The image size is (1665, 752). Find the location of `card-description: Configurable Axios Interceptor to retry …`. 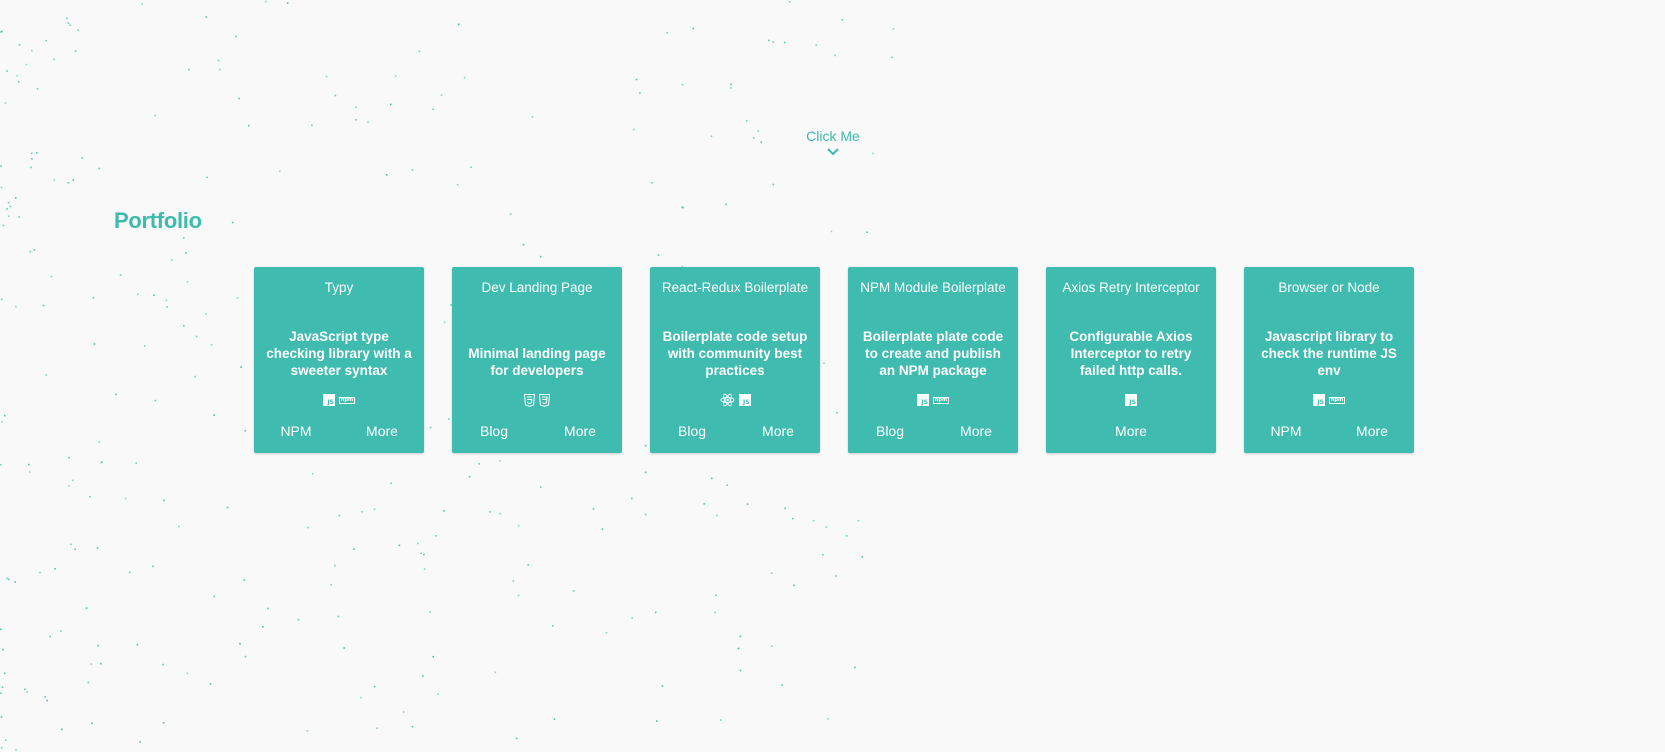

card-description: Configurable Axios Interceptor to retry … is located at coordinates (1131, 353).